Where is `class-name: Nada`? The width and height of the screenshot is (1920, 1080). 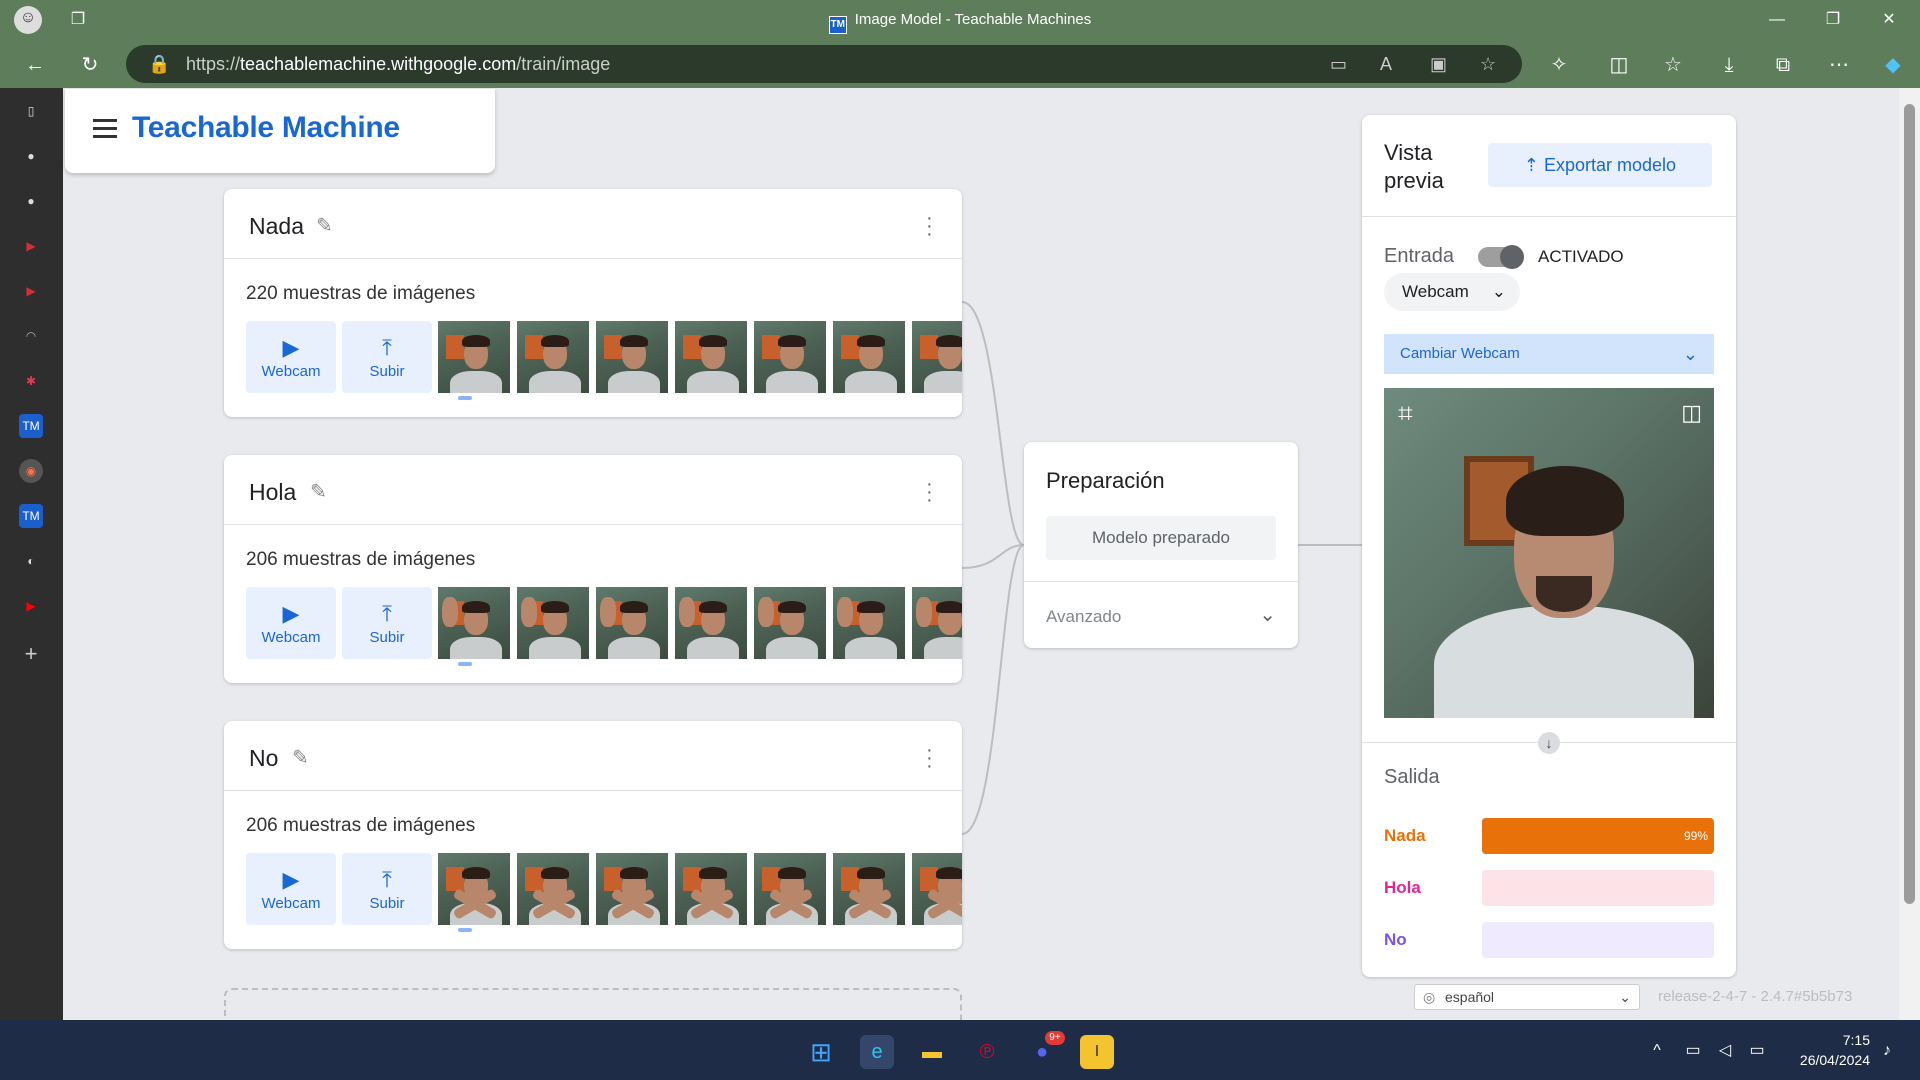 class-name: Nada is located at coordinates (276, 226).